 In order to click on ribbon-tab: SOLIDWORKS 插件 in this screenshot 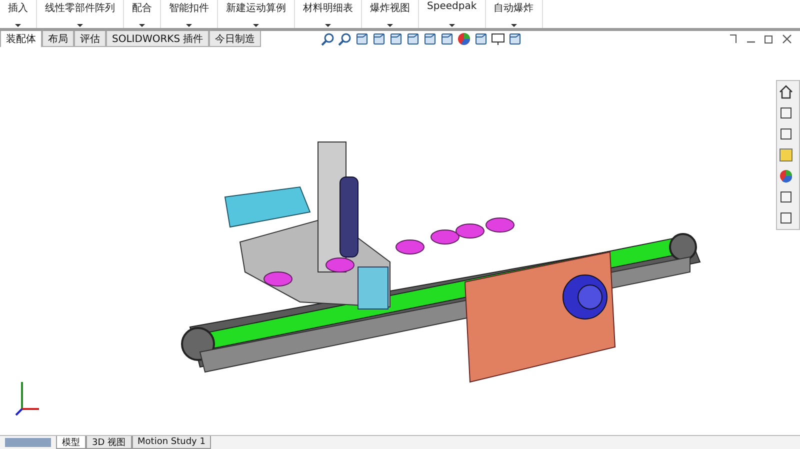, I will do `click(158, 39)`.